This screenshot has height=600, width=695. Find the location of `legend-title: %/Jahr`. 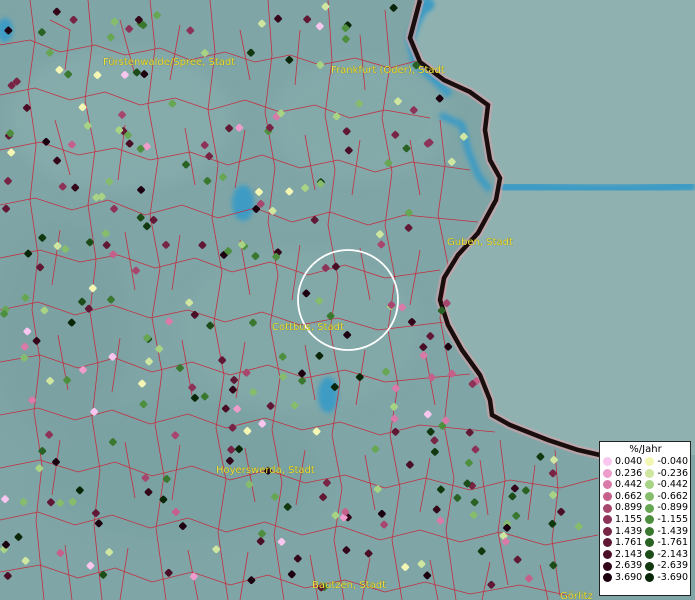

legend-title: %/Jahr is located at coordinates (645, 449).